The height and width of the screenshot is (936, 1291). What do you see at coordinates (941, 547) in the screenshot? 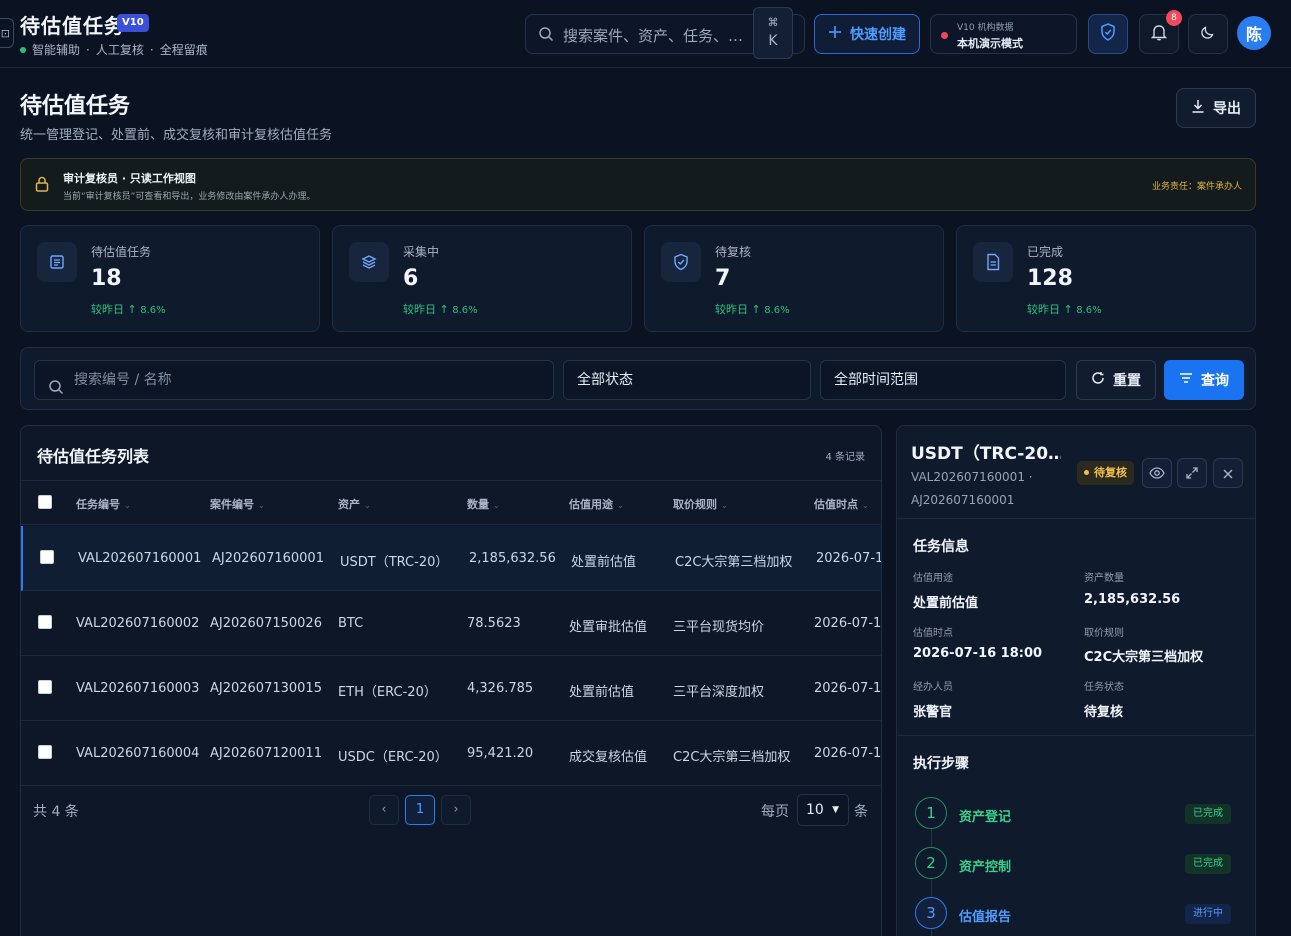
I see `task-info-heading: 任务信息` at bounding box center [941, 547].